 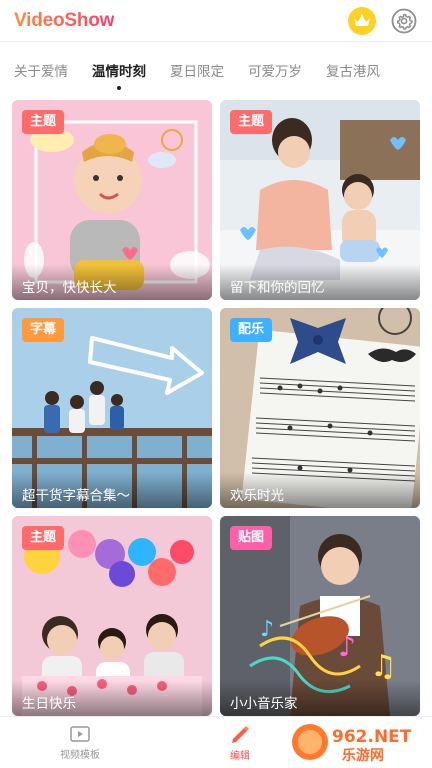 What do you see at coordinates (240, 756) in the screenshot?
I see `nav-label: 编辑` at bounding box center [240, 756].